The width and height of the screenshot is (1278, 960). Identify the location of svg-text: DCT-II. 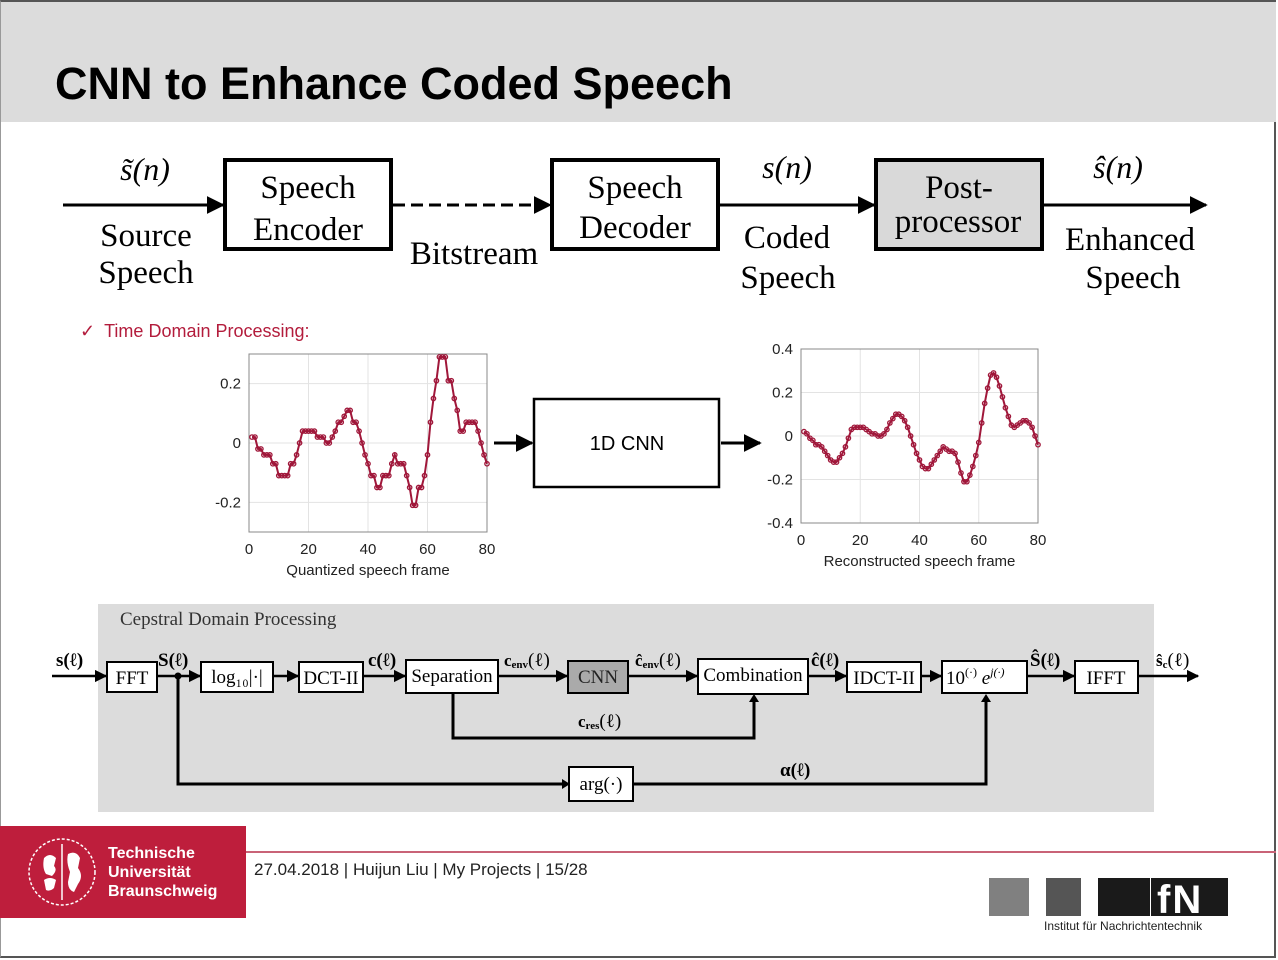
(330, 678).